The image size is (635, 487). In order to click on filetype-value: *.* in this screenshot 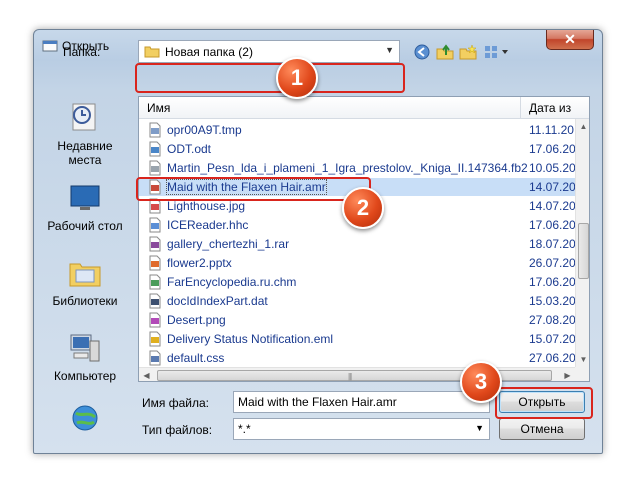, I will do `click(244, 429)`.